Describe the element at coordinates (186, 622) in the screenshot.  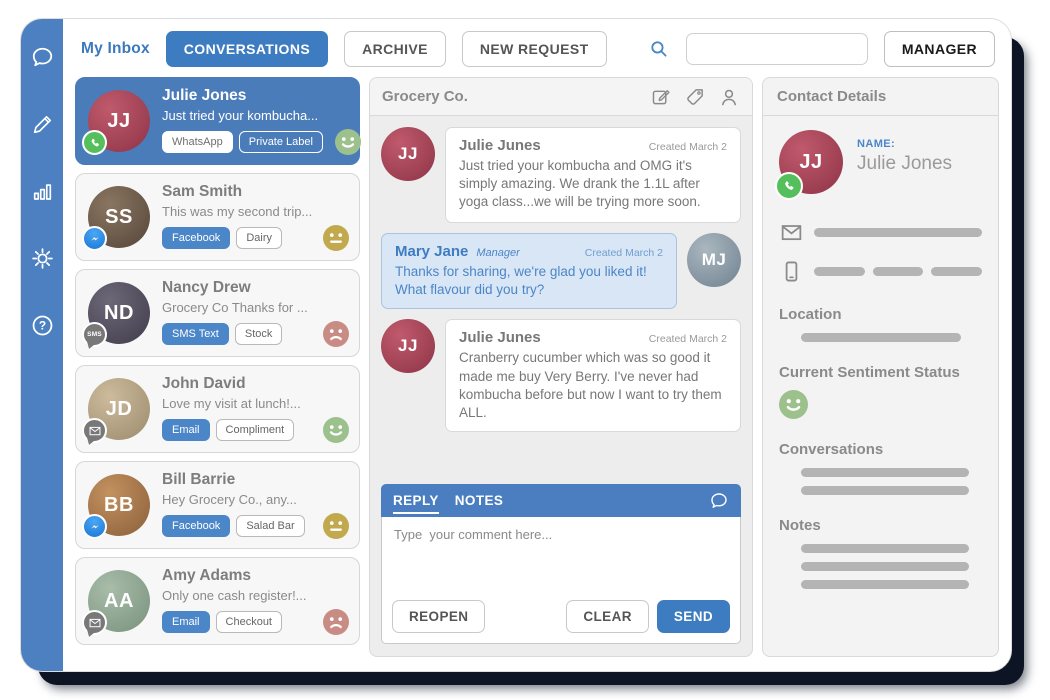
I see `channel-badge: Email` at that location.